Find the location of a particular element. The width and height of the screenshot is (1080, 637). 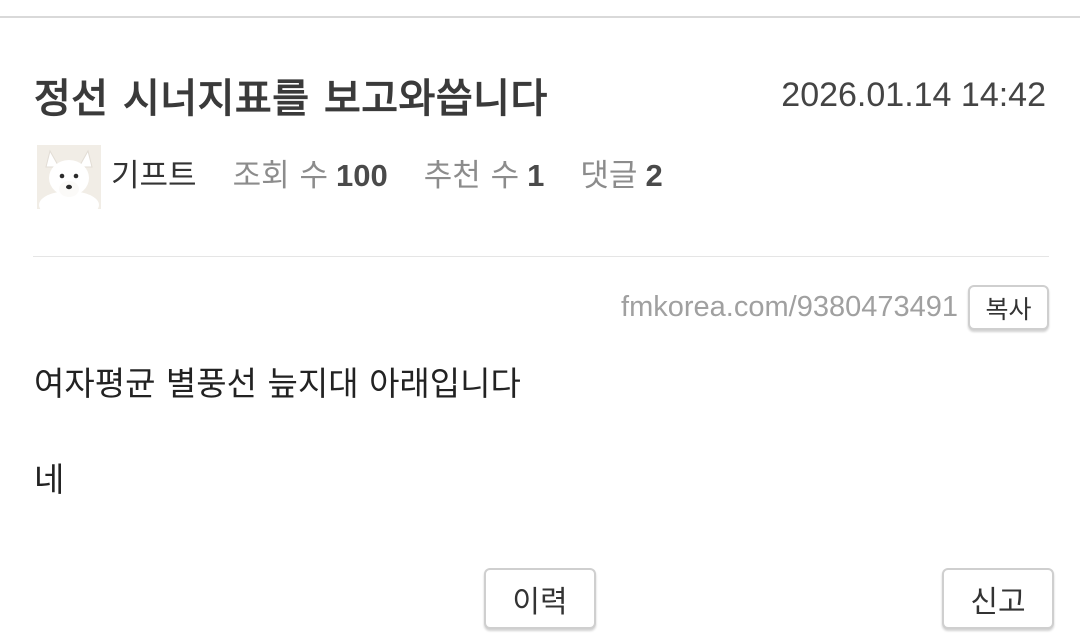

post-date: 2026.01.14 14:42 is located at coordinates (913, 95).